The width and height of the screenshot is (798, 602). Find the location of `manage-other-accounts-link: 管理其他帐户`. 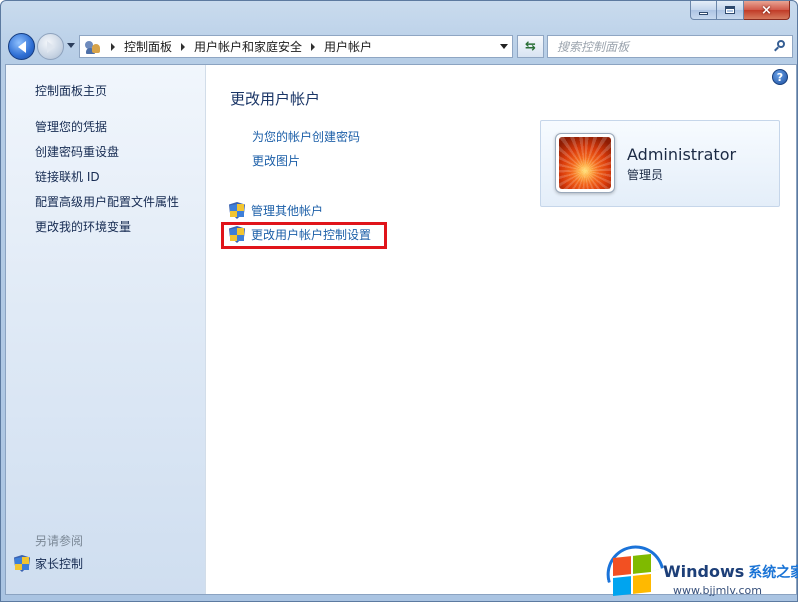

manage-other-accounts-link: 管理其他帐户 is located at coordinates (276, 210).